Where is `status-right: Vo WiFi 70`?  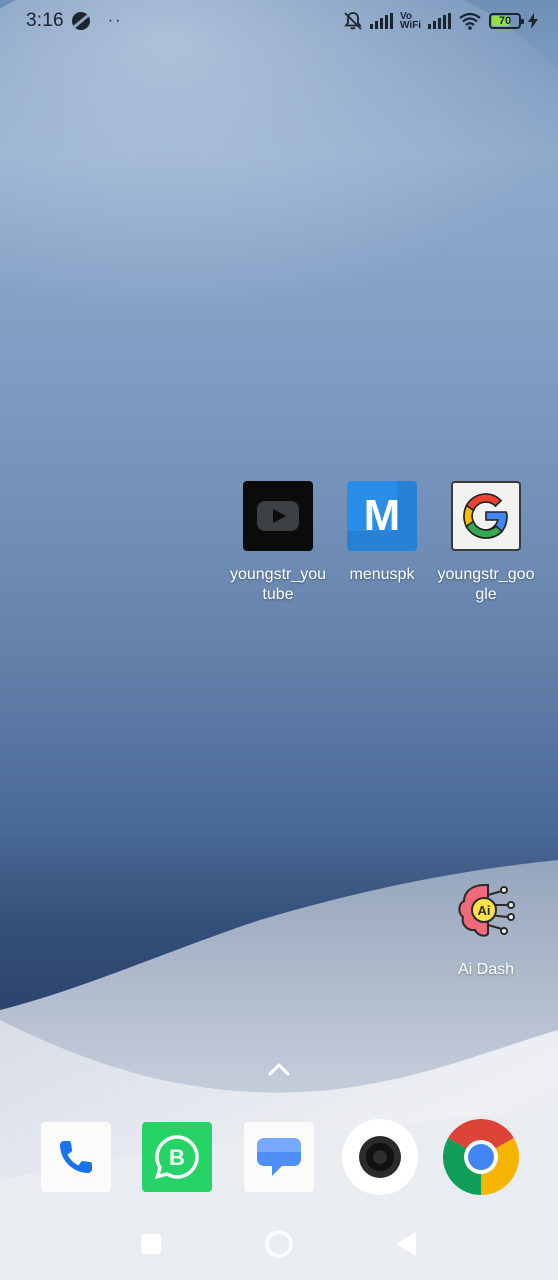 status-right: Vo WiFi 70 is located at coordinates (440, 21).